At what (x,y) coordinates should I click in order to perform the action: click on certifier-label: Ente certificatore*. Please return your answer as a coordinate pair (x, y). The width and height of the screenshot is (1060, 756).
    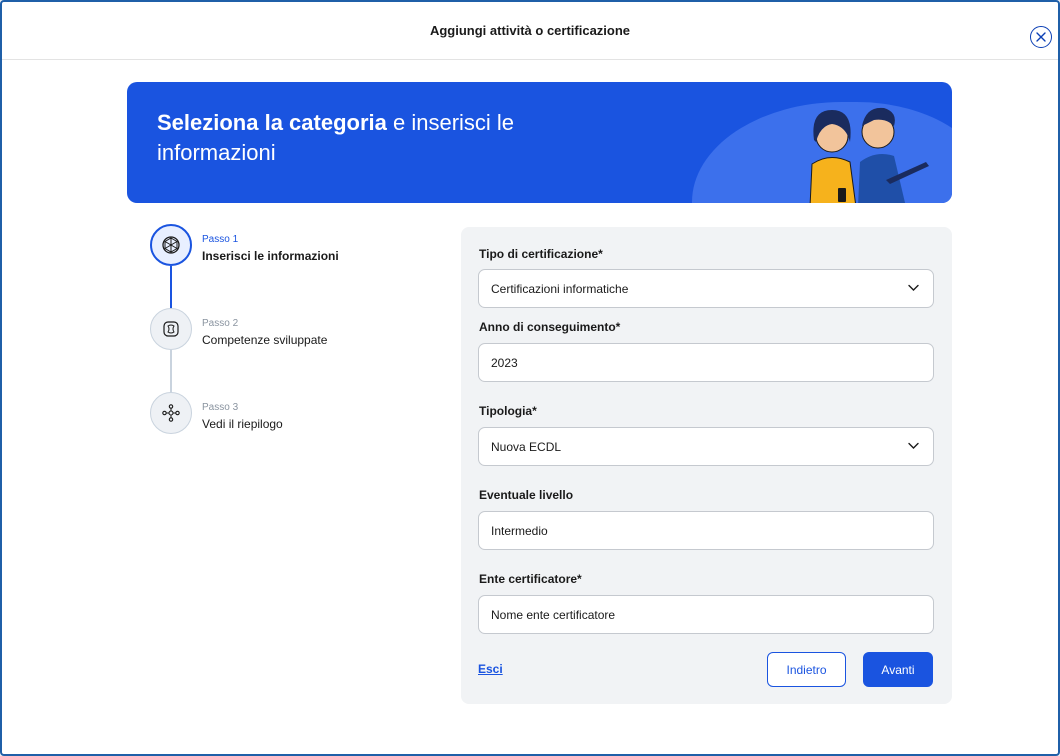
    Looking at the image, I should click on (530, 579).